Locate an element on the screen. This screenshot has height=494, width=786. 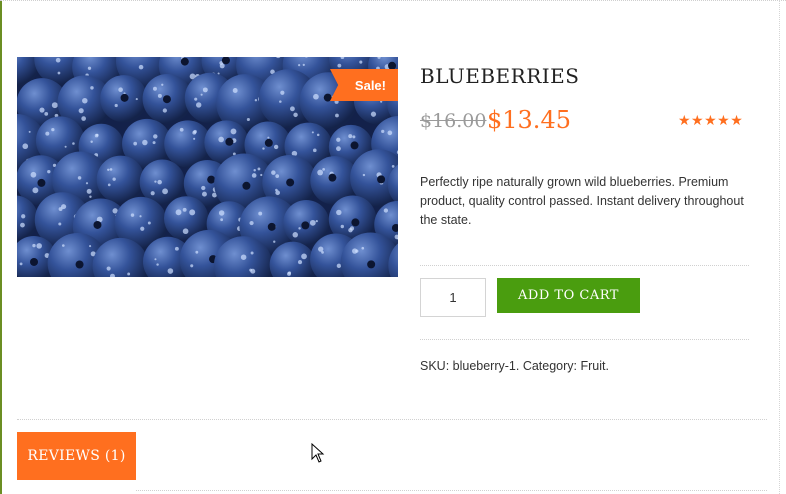
tab-reviews: REVIEWS (1) is located at coordinates (76, 456).